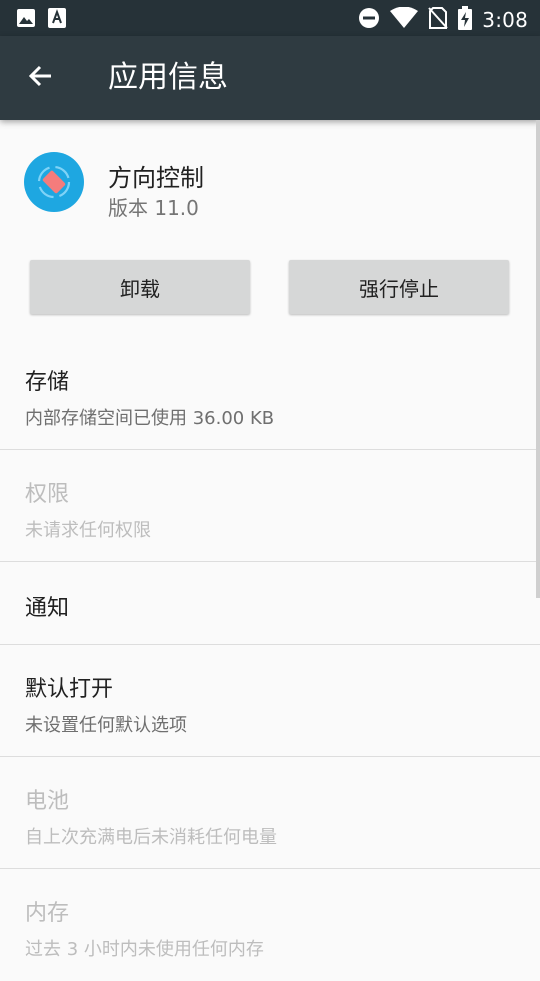 The image size is (540, 981). Describe the element at coordinates (465, 20) in the screenshot. I see `battery-charging-icon` at that location.